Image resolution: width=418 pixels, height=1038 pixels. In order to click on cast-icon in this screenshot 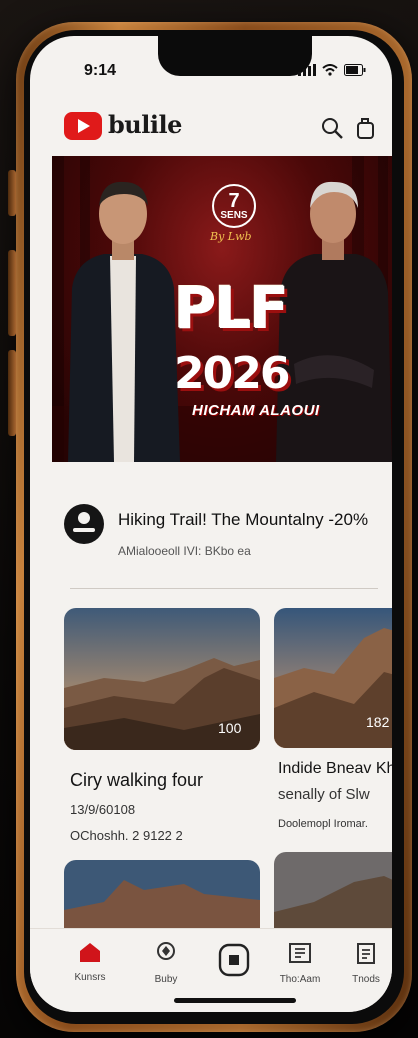, I will do `click(366, 128)`.